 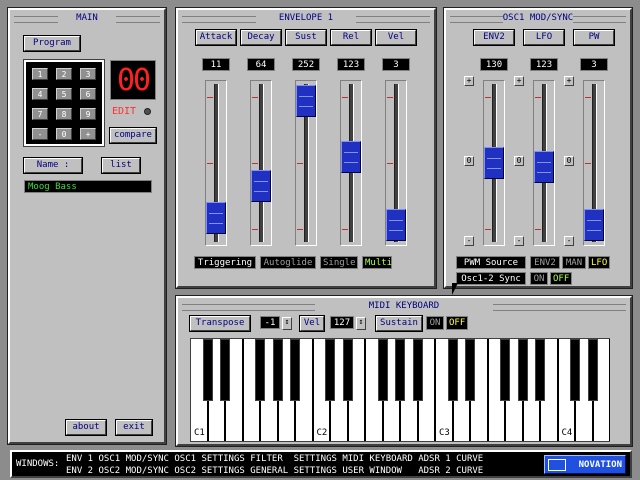 I want to click on edit-label: EDIT, so click(x=124, y=111).